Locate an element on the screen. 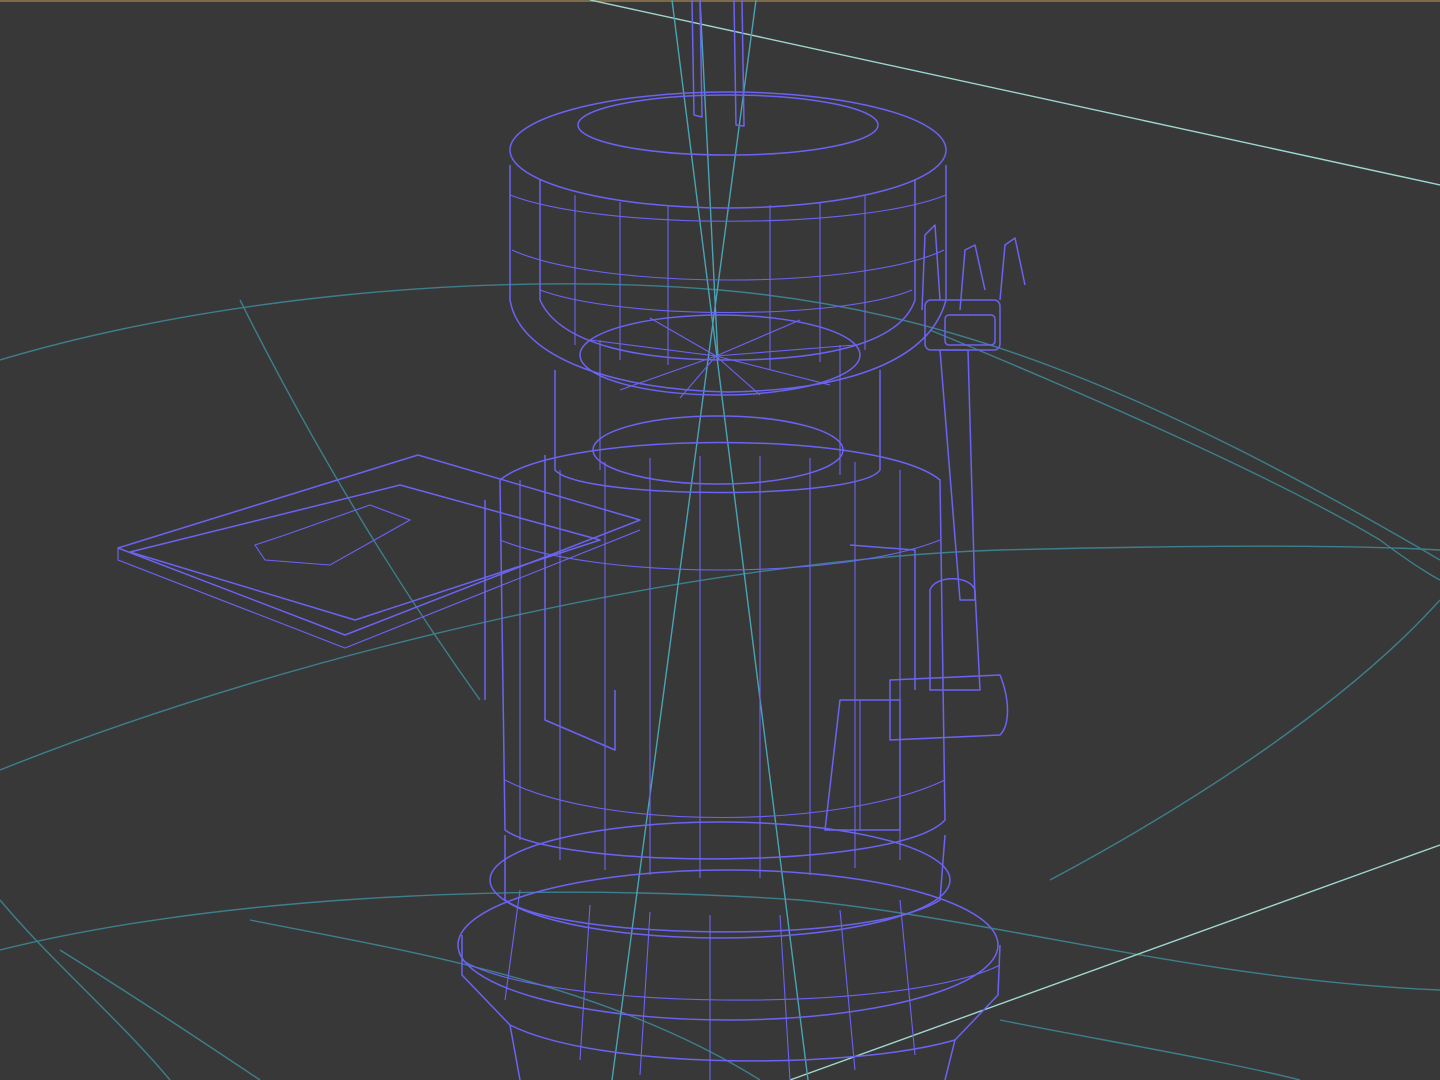  main-body is located at coordinates (715, 659).